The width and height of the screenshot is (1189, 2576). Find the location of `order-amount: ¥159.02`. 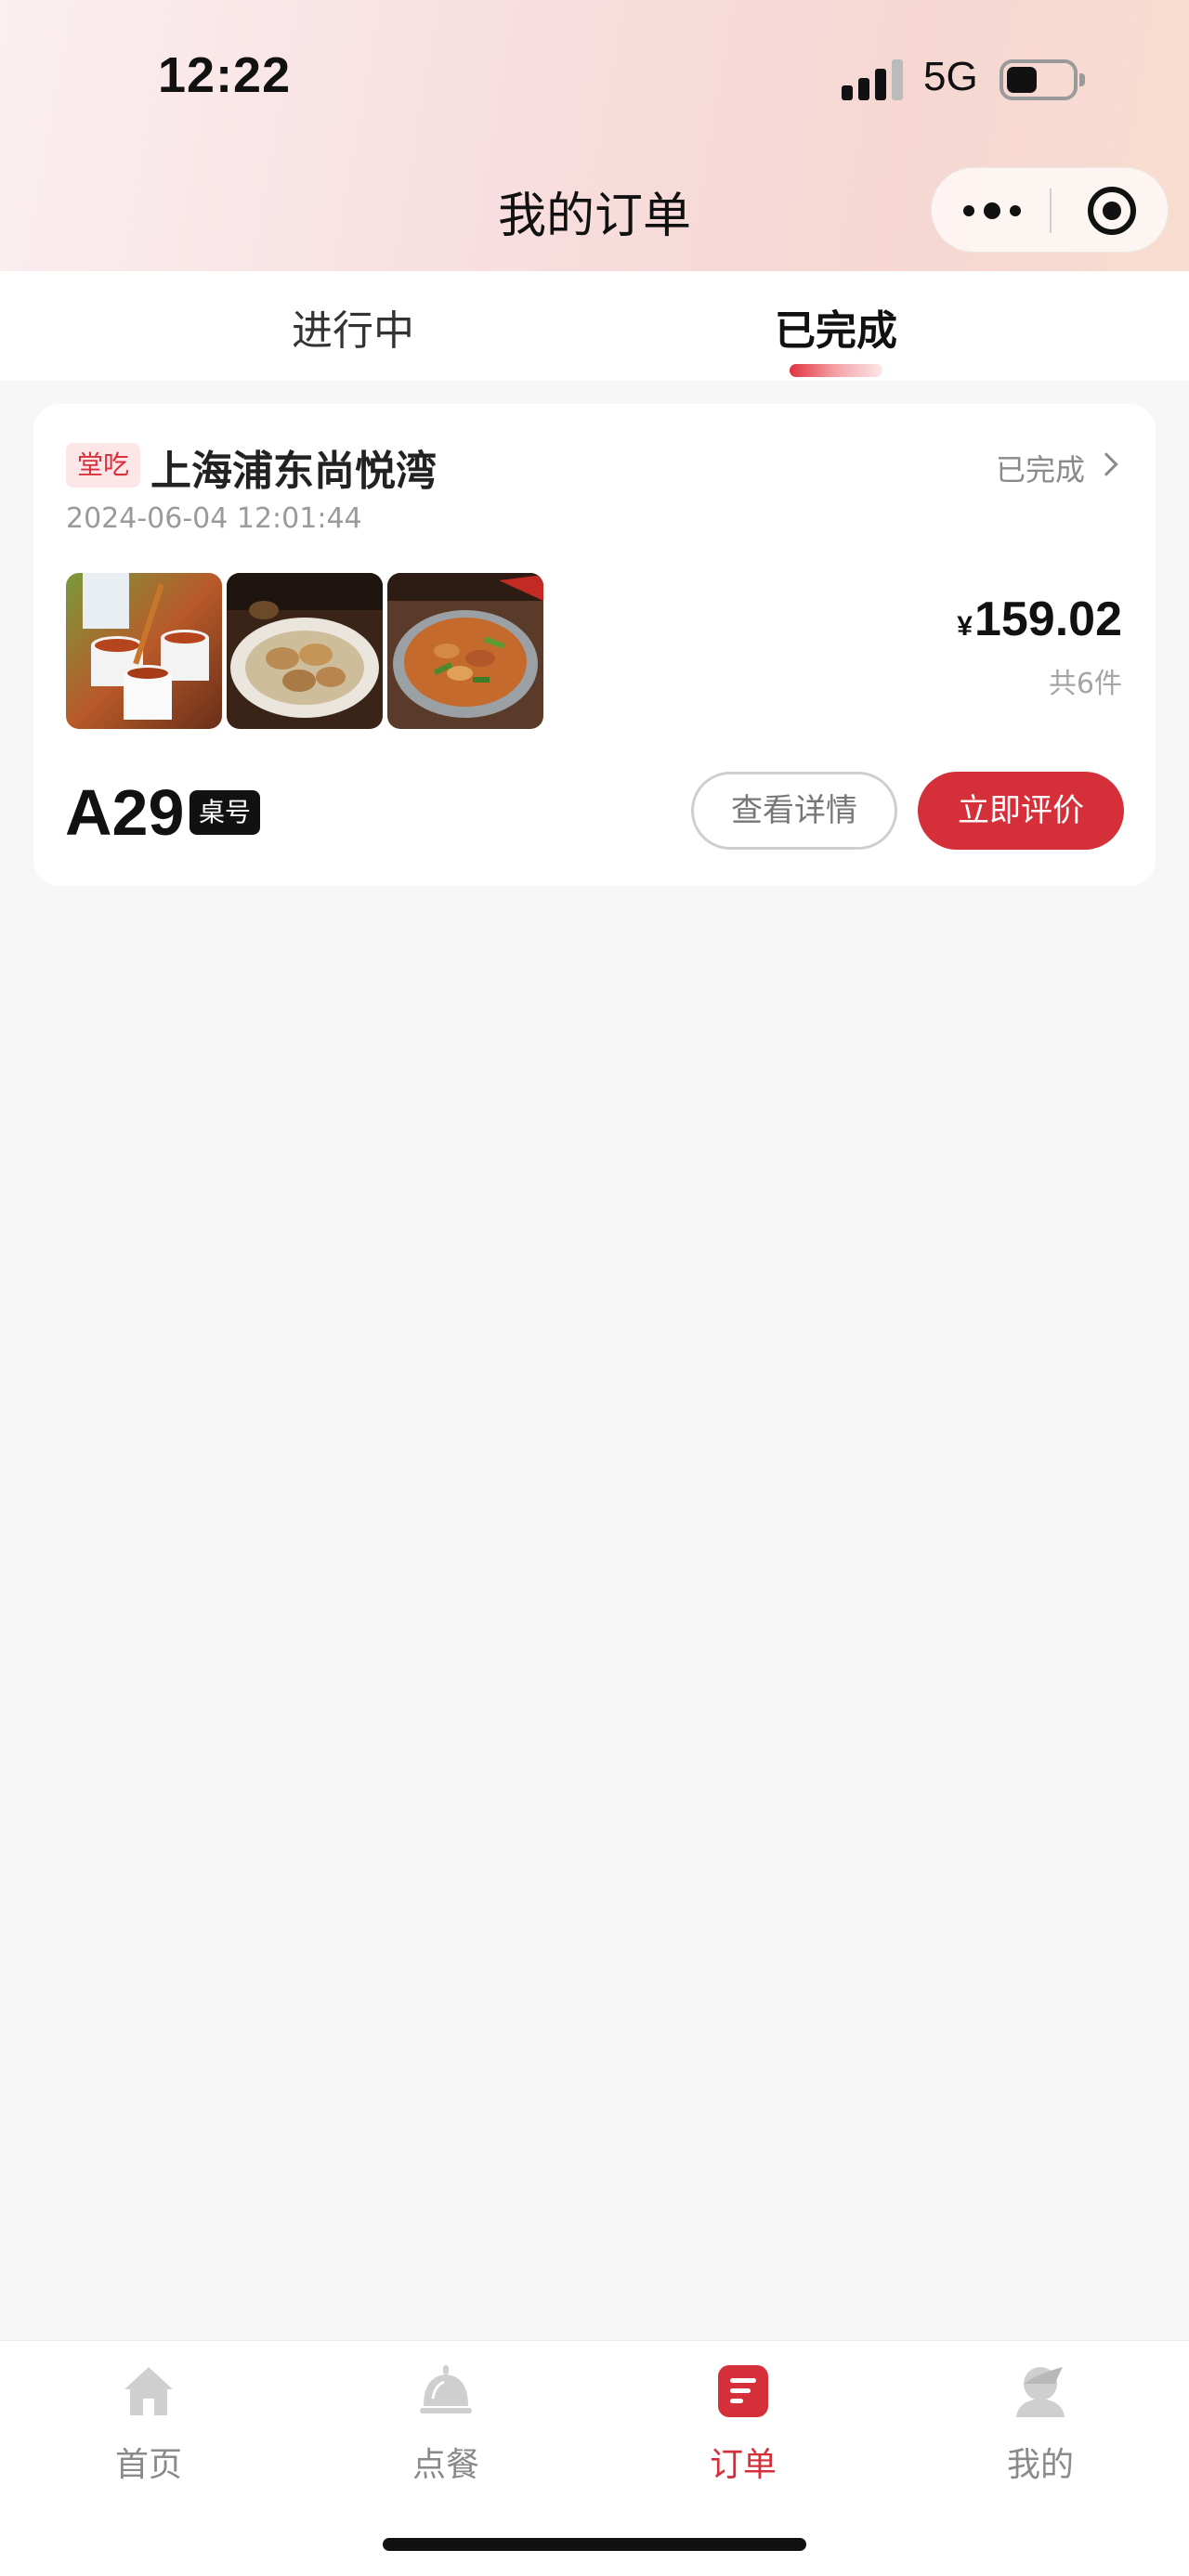

order-amount: ¥159.02 is located at coordinates (1039, 619).